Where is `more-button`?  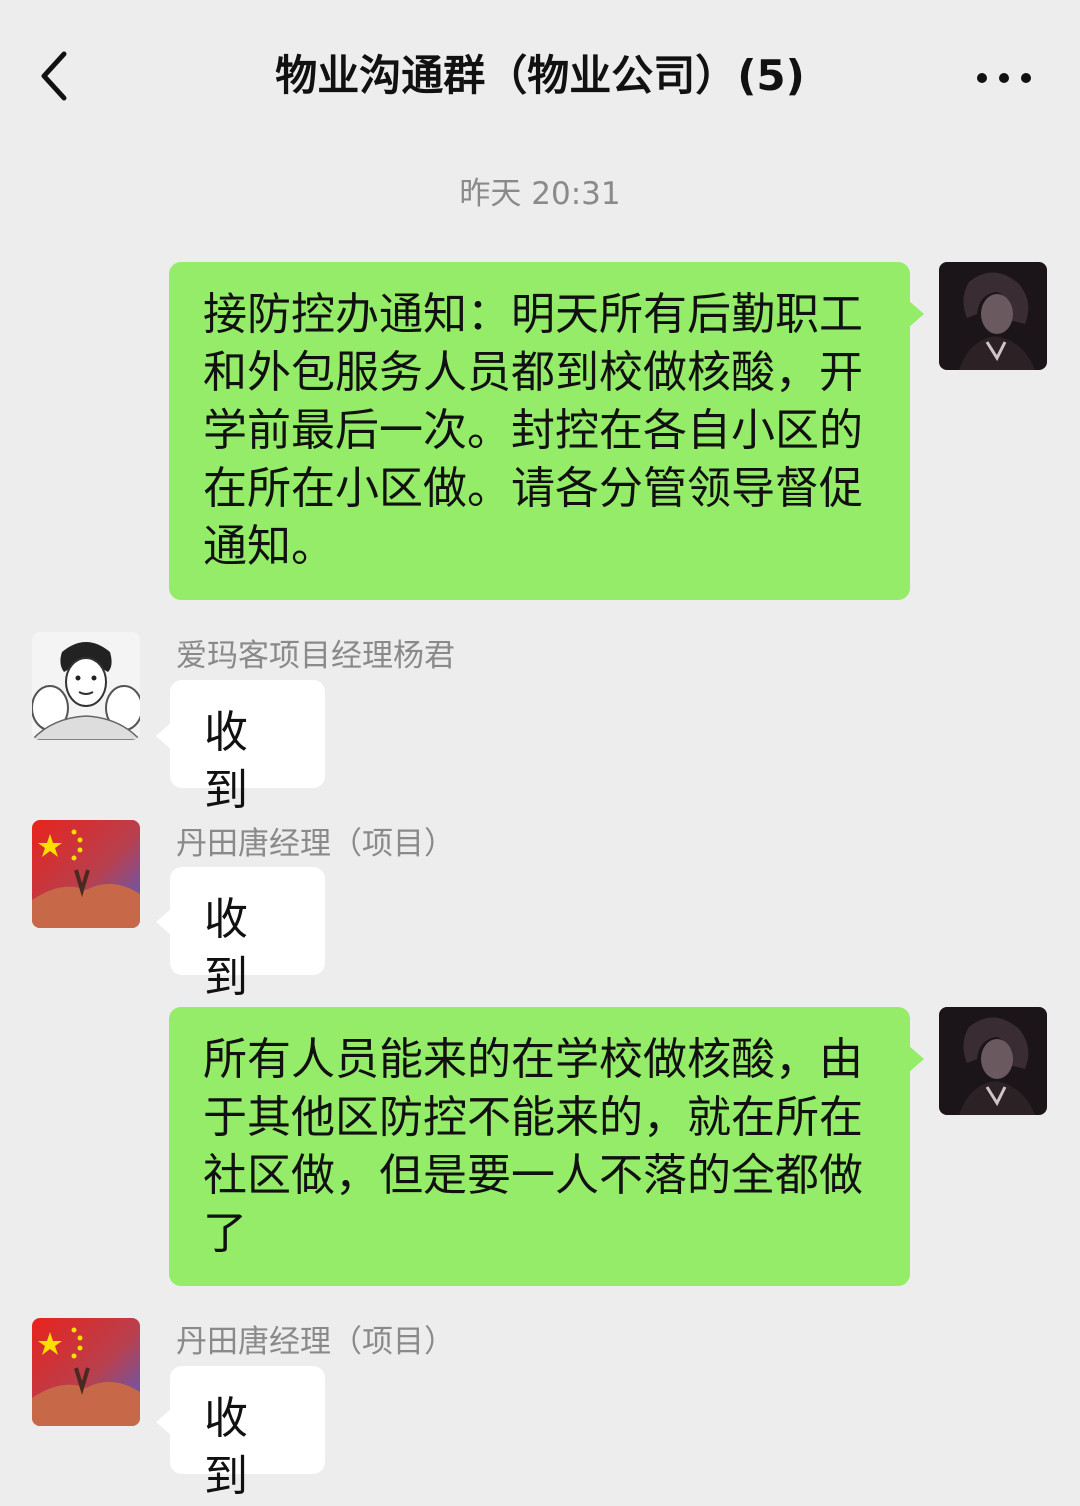 more-button is located at coordinates (1004, 78).